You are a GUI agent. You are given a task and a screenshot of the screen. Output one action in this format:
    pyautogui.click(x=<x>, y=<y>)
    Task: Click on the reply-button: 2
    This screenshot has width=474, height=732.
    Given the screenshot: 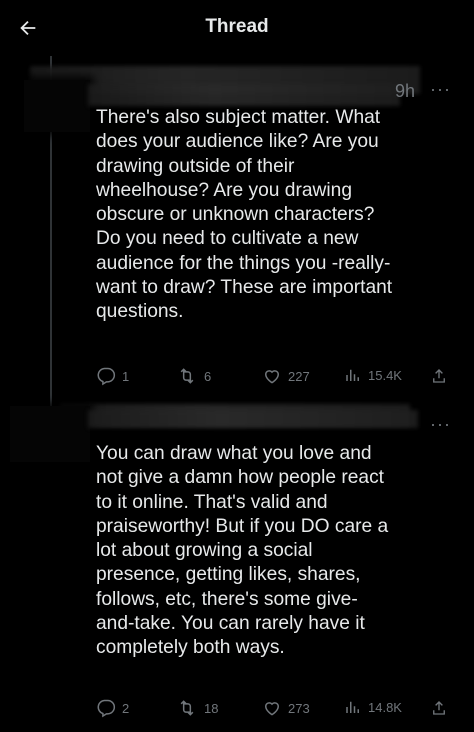 What is the action you would take?
    pyautogui.click(x=112, y=708)
    